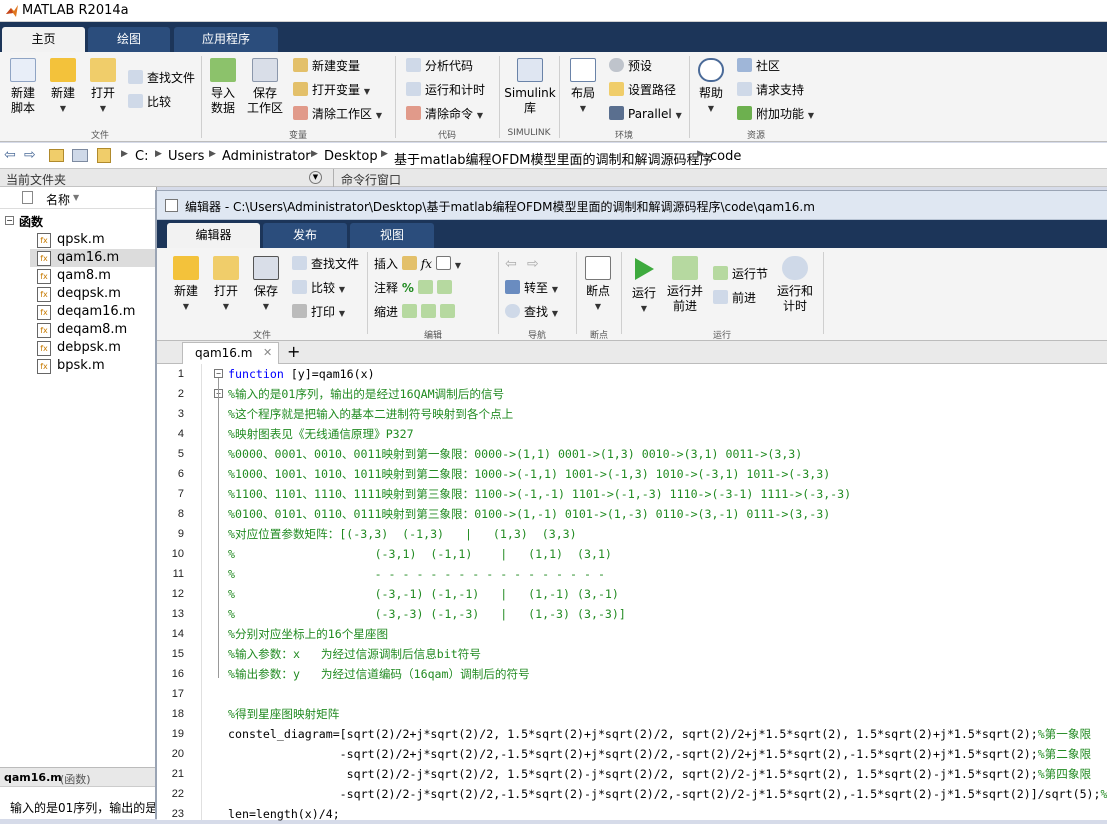  Describe the element at coordinates (230, 353) in the screenshot. I see `file-tab-qam16: qam16.m ✕` at that location.